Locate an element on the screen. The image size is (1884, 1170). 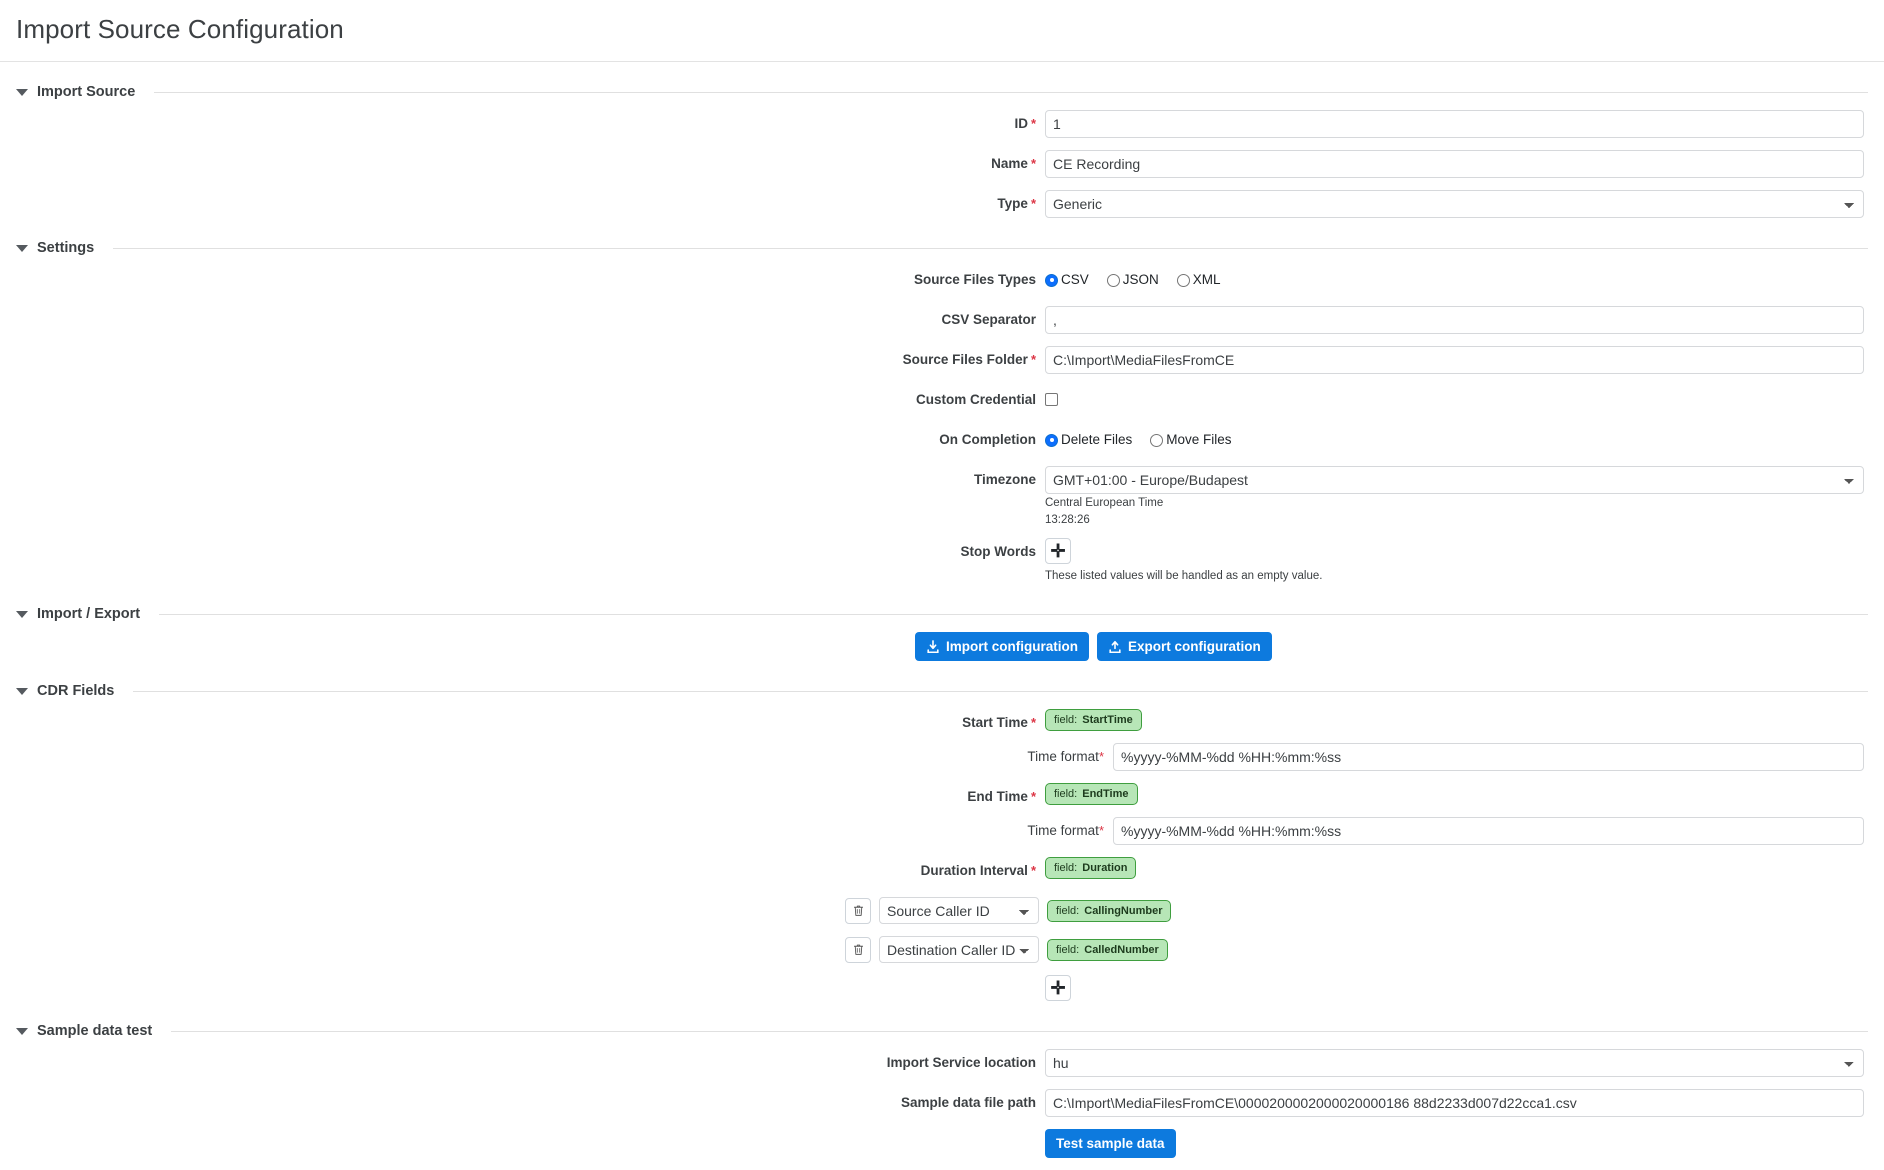
section-import-source: Import Source ID* Name* Type* Generic is located at coordinates (942, 151).